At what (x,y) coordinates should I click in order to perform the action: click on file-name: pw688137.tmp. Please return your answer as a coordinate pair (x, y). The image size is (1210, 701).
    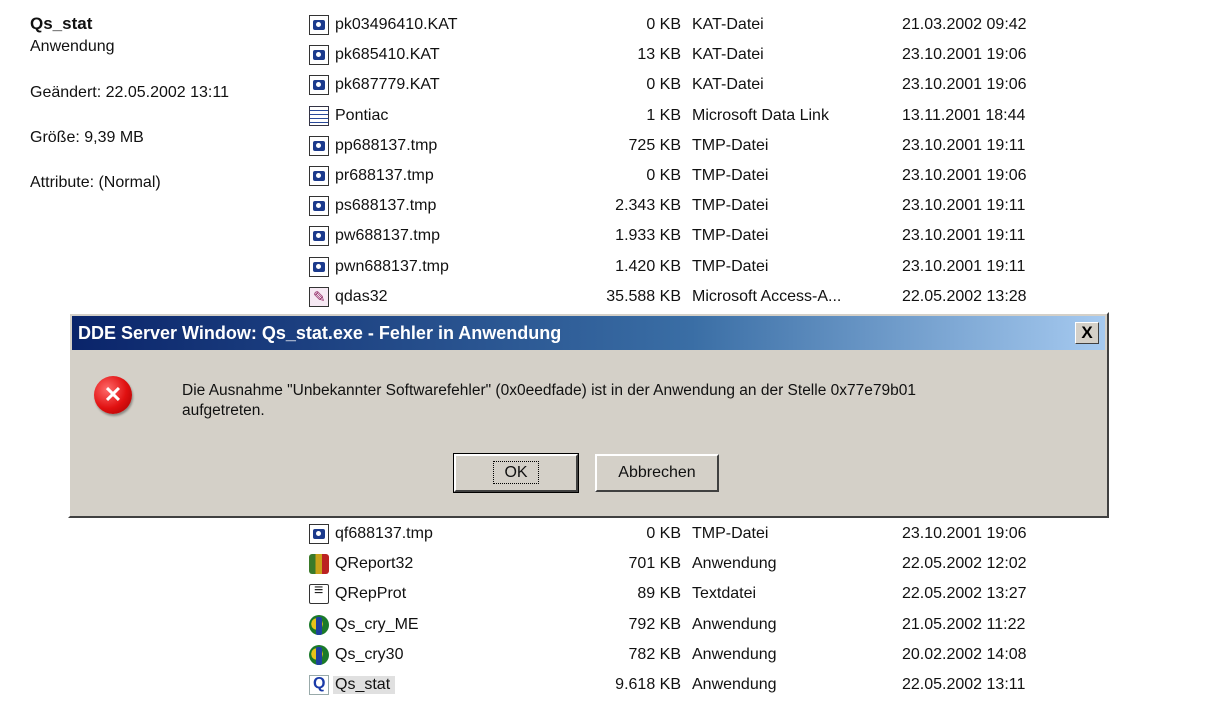
    Looking at the image, I should click on (387, 236).